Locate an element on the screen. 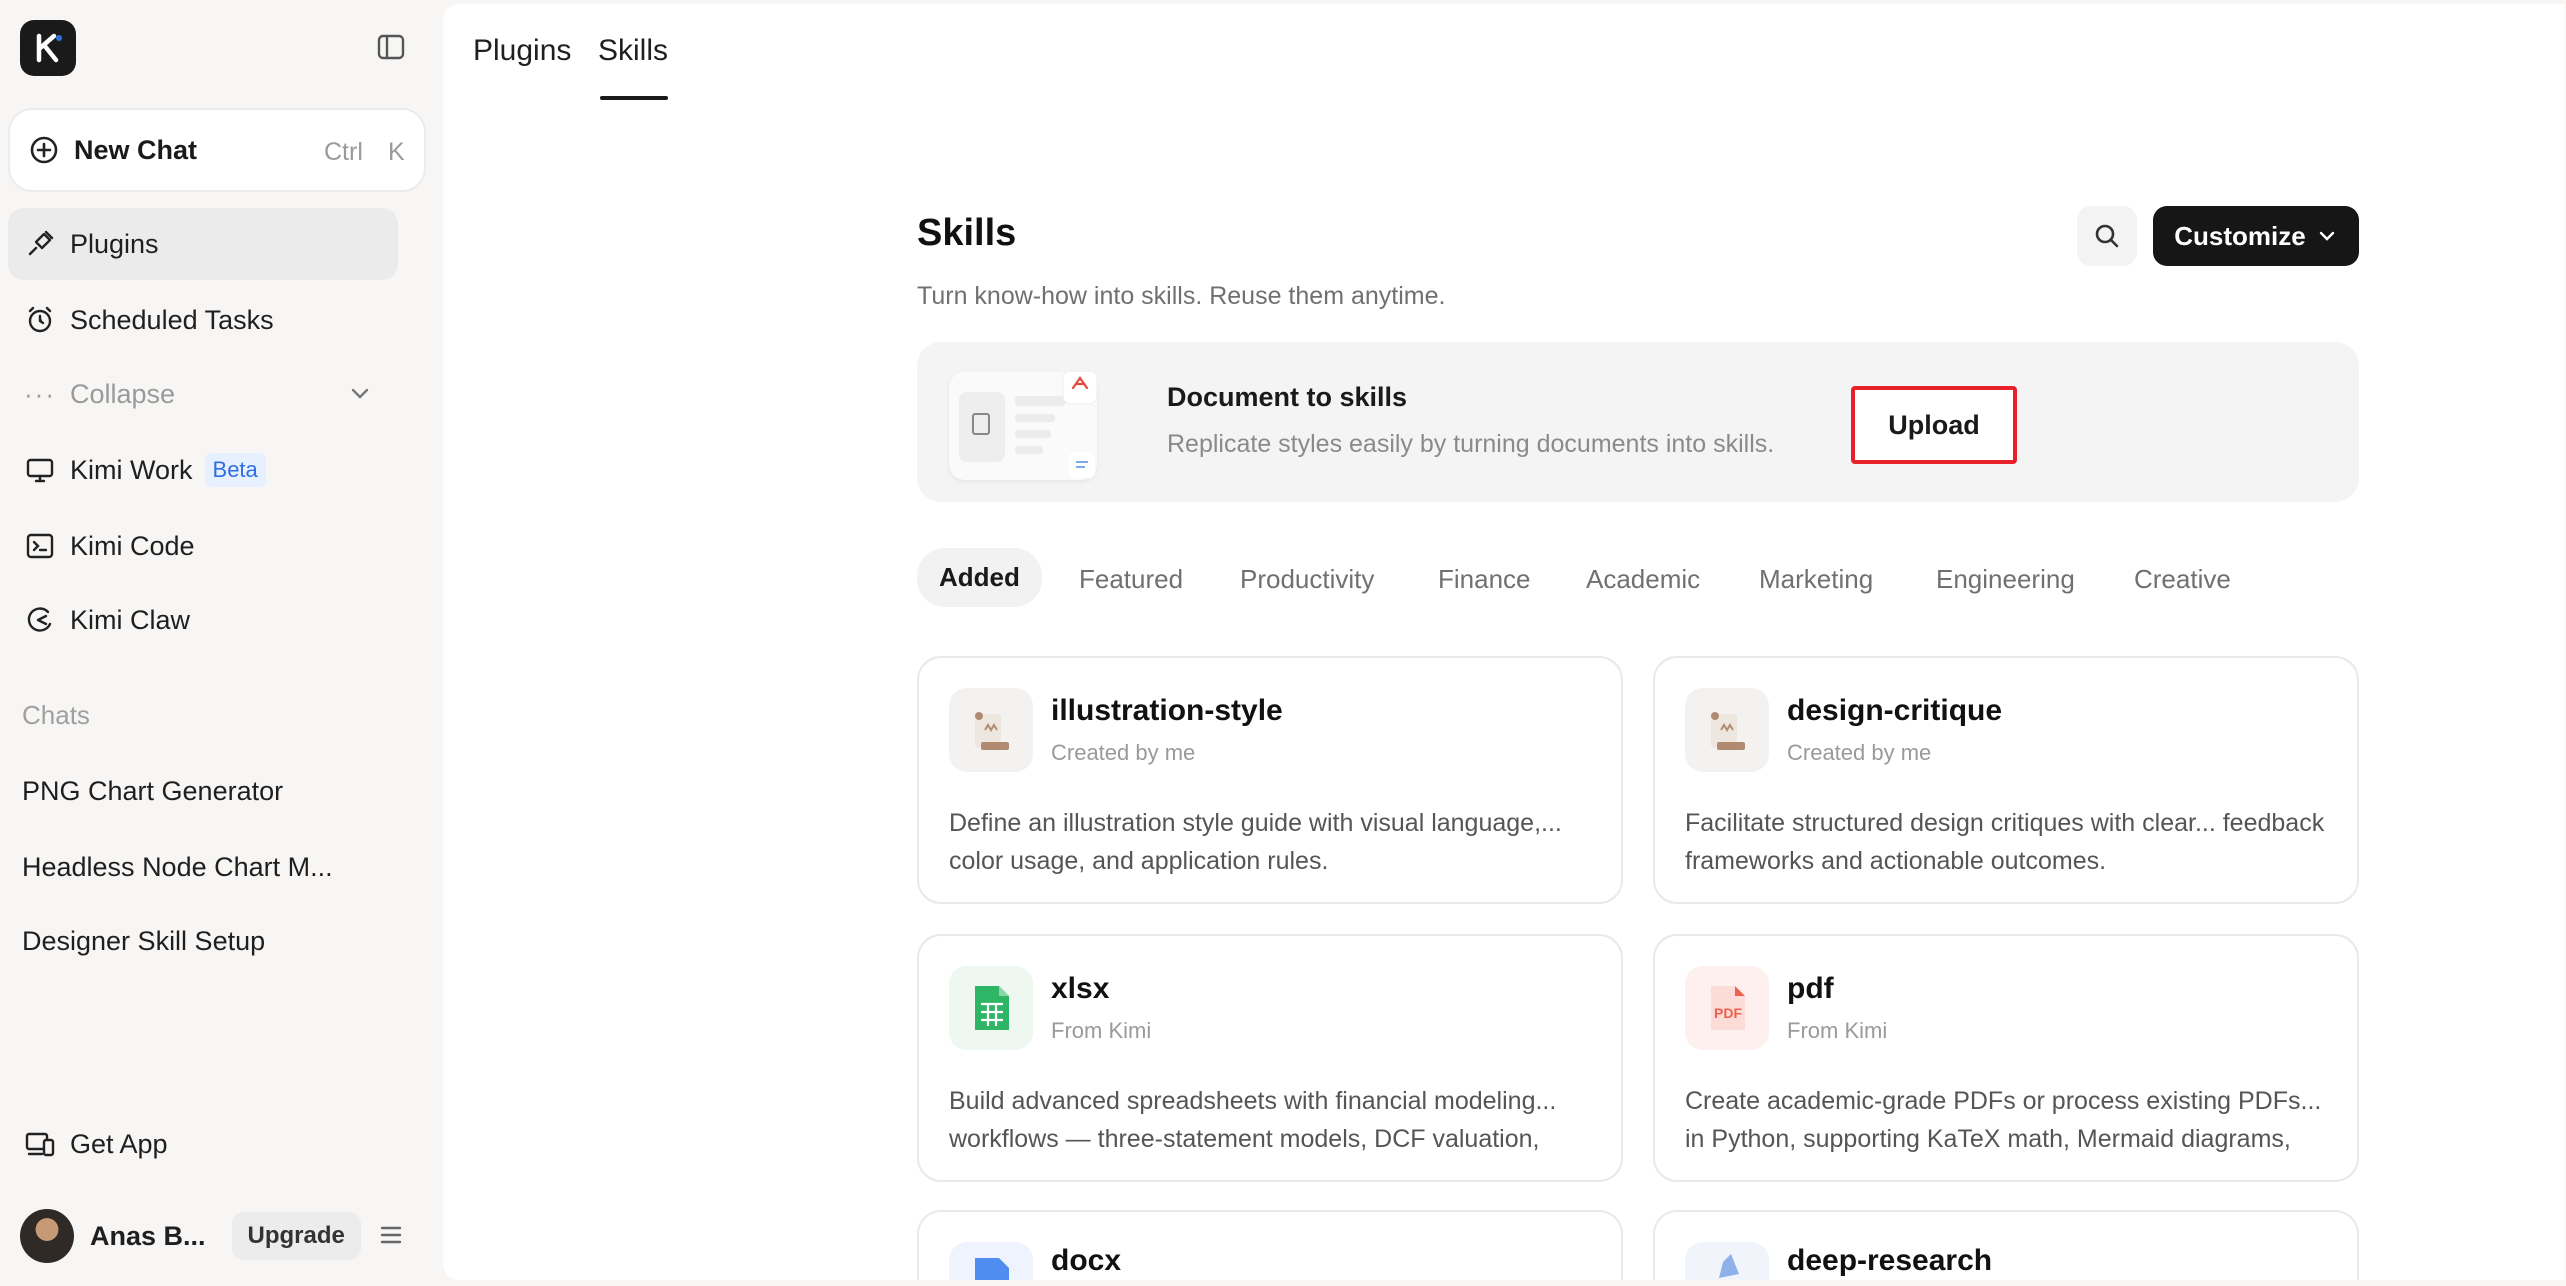  chats-section-label: Chats is located at coordinates (56, 715).